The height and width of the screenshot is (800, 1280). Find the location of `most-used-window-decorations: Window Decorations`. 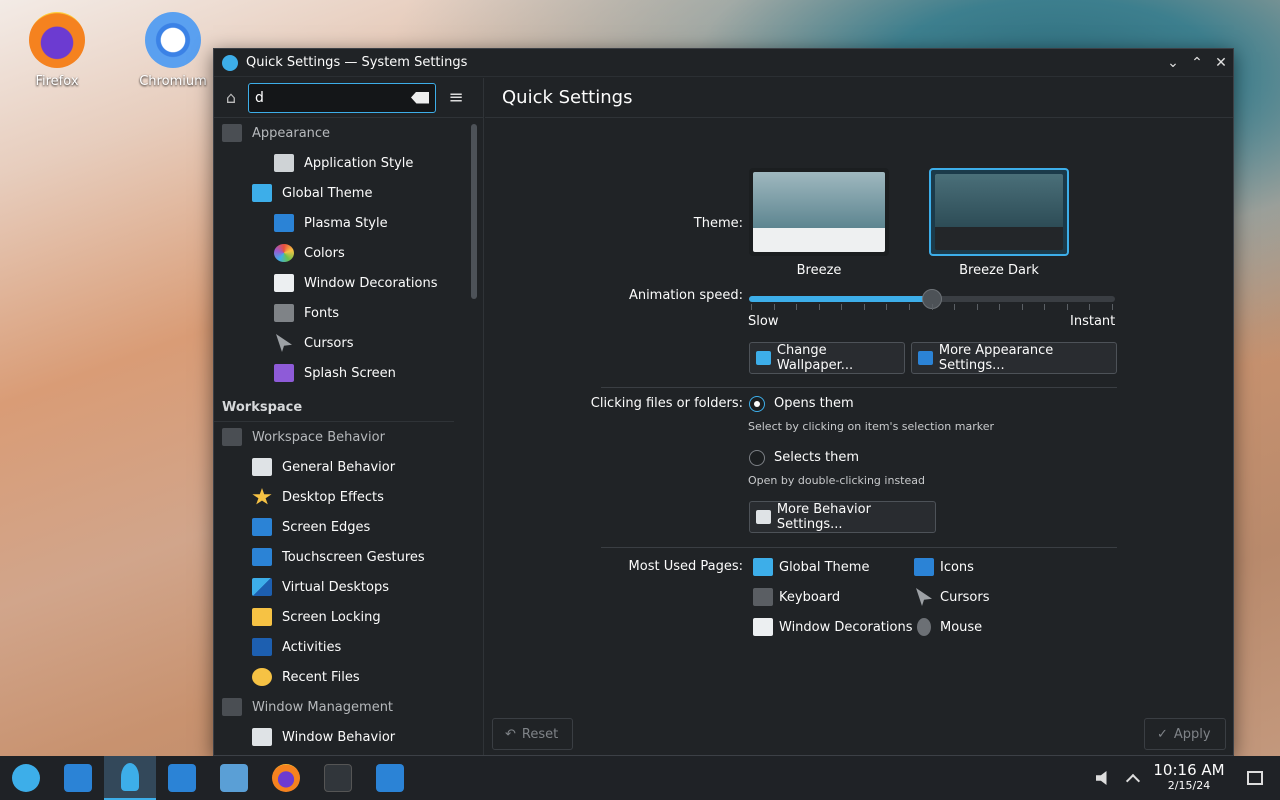

most-used-window-decorations: Window Decorations is located at coordinates (833, 627).